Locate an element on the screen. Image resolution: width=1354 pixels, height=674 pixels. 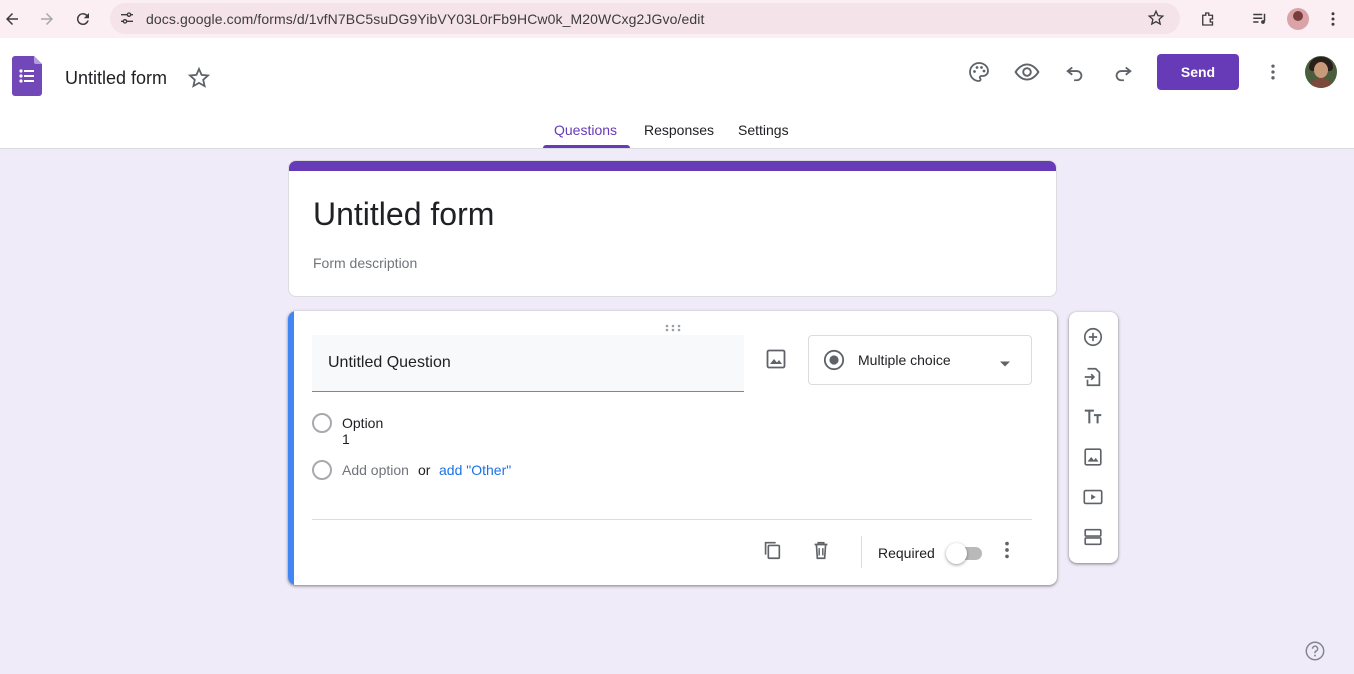
user-avatar is located at coordinates (1321, 72).